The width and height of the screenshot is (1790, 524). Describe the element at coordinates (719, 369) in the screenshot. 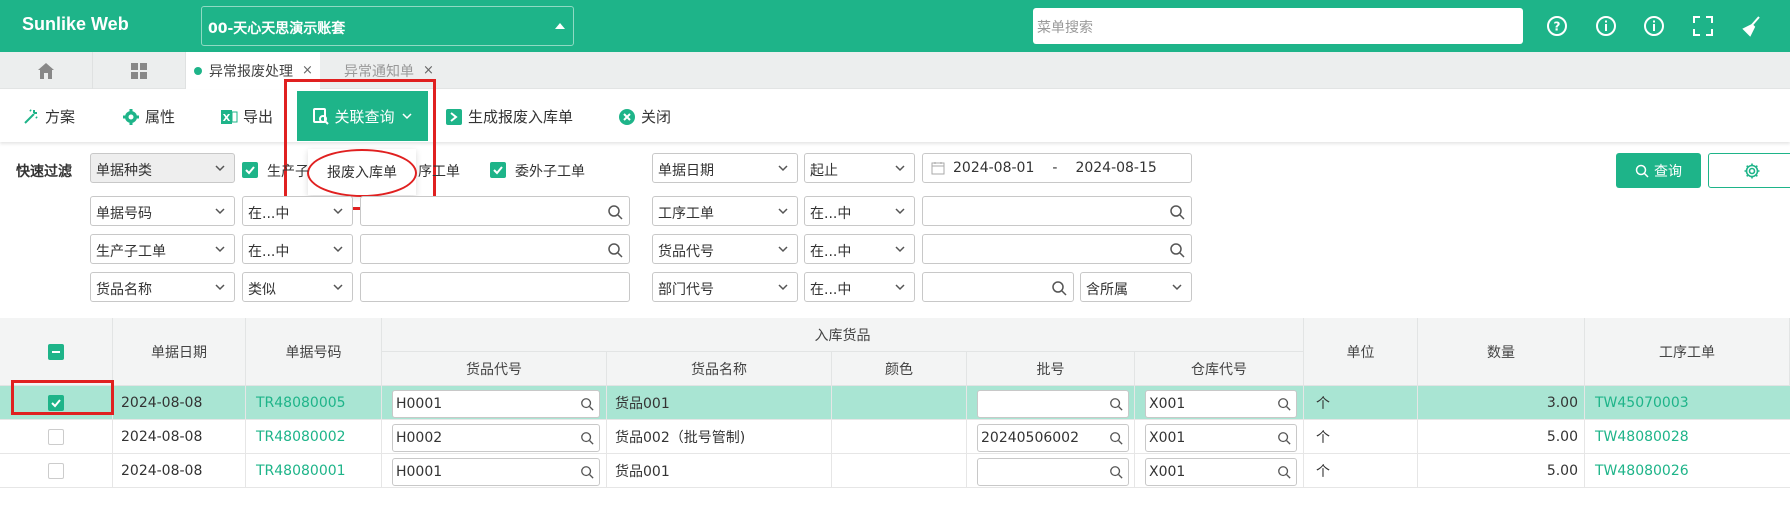

I see `header-item-name: 货品名称` at that location.